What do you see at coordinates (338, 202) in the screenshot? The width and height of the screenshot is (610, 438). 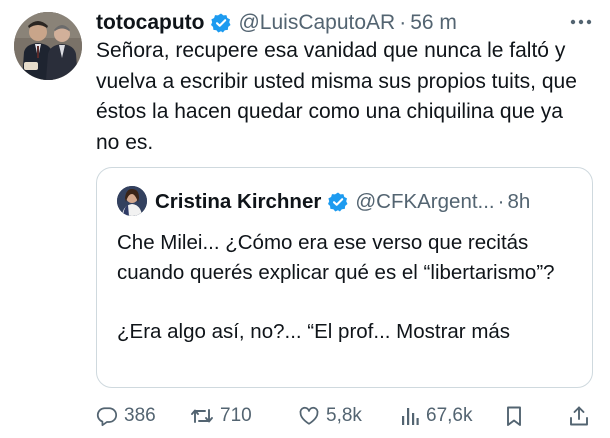 I see `quoted-verified-badge-icon` at bounding box center [338, 202].